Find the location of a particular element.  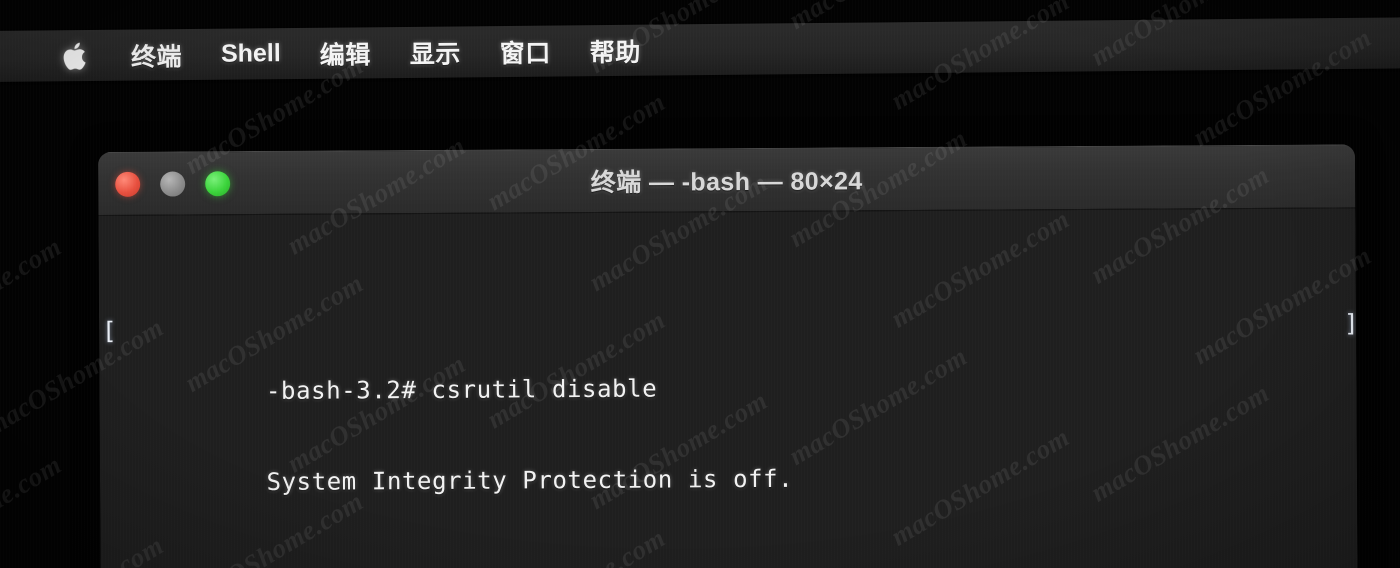

window-title-bar: 终端 — -bash — 80×24 is located at coordinates (727, 180).